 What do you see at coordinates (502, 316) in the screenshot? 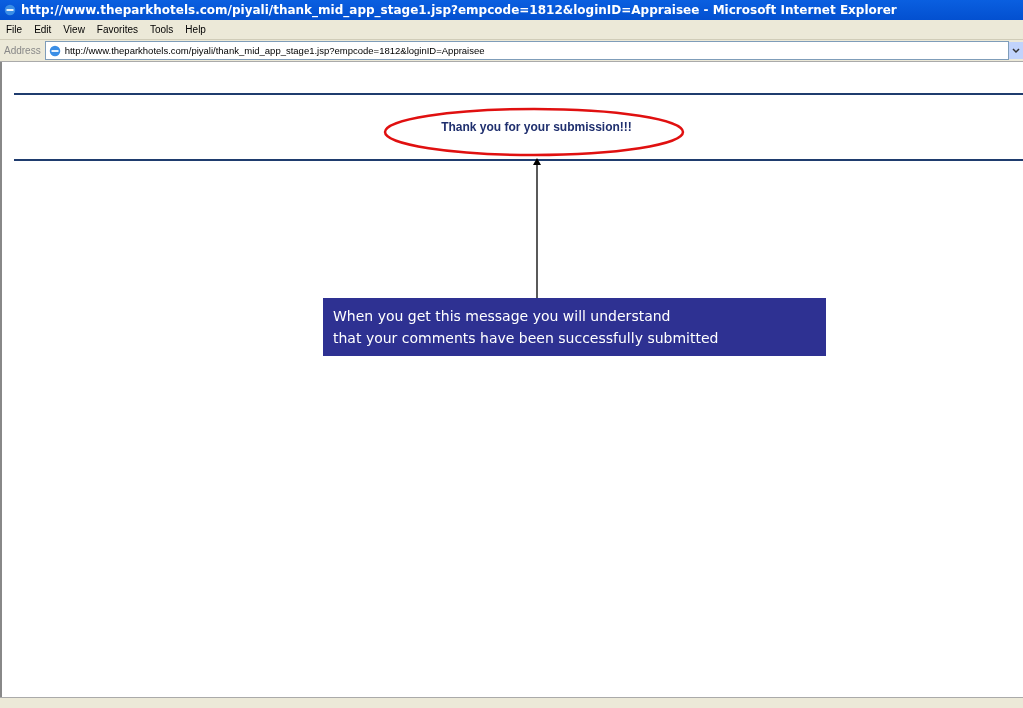
I see `callout-text: When you get this message you will understand` at bounding box center [502, 316].